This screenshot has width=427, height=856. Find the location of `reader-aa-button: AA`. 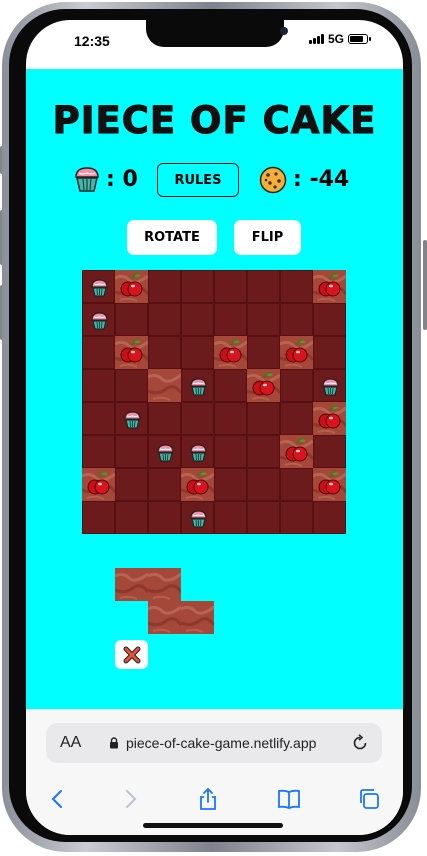

reader-aa-button: AA is located at coordinates (70, 743).